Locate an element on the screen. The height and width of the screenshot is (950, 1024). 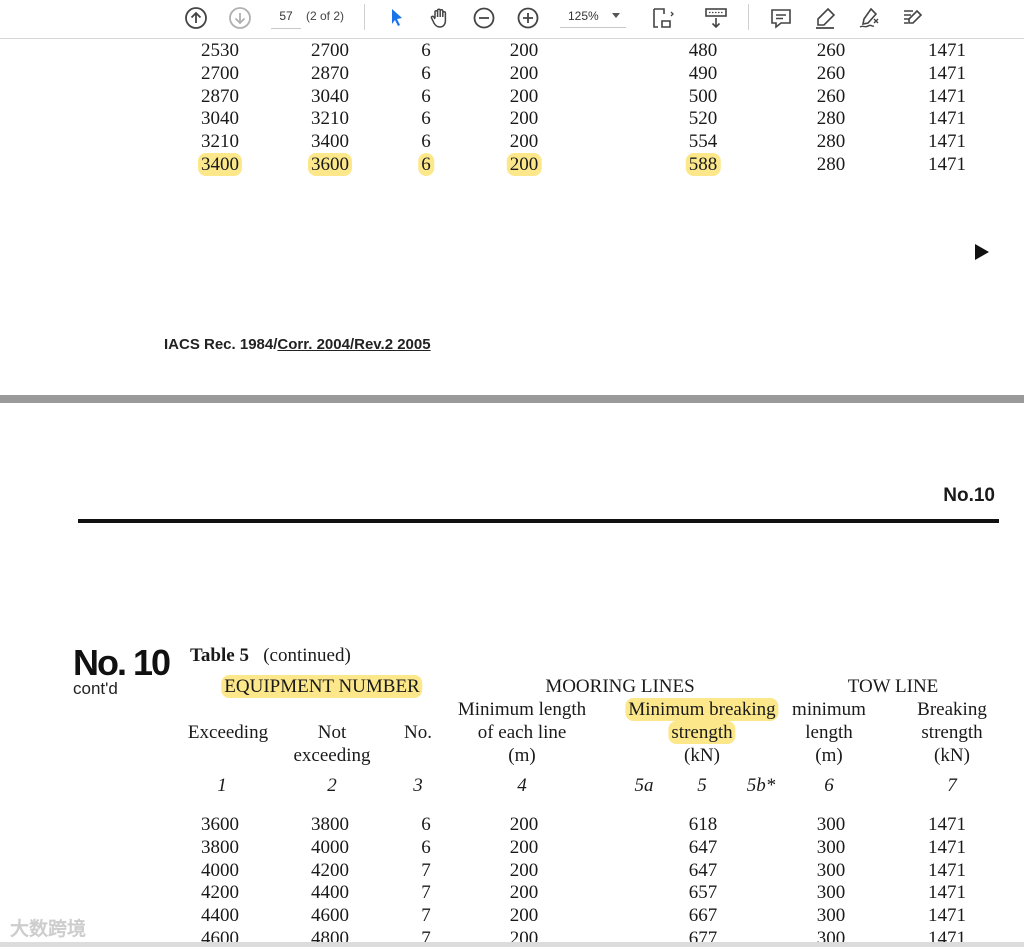
prev-page-icon is located at coordinates (196, 18).